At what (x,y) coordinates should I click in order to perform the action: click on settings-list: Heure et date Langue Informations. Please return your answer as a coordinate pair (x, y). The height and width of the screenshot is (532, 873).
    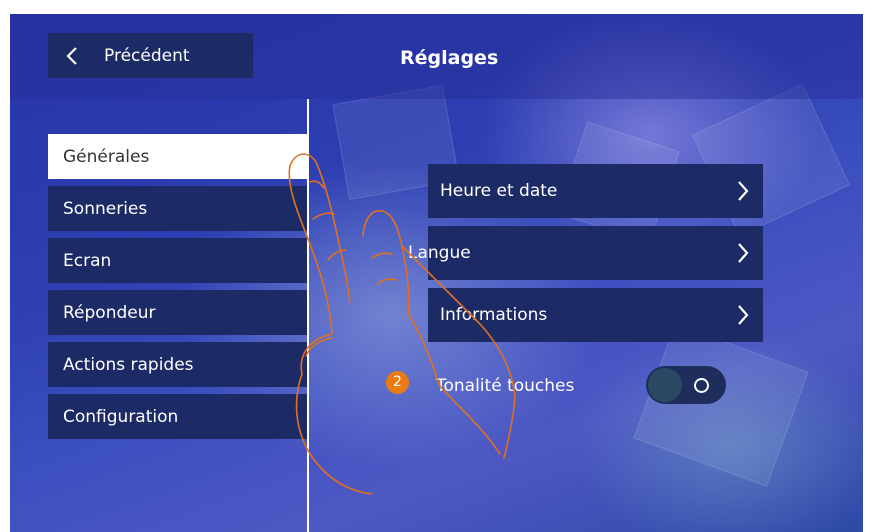
    Looking at the image, I should click on (585, 257).